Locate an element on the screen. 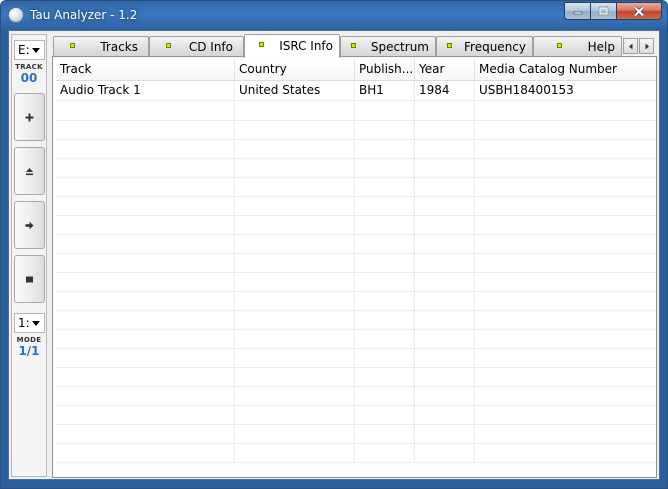 This screenshot has height=489, width=668. column-header-media-catalog-number: Media Catalog Number is located at coordinates (565, 69).